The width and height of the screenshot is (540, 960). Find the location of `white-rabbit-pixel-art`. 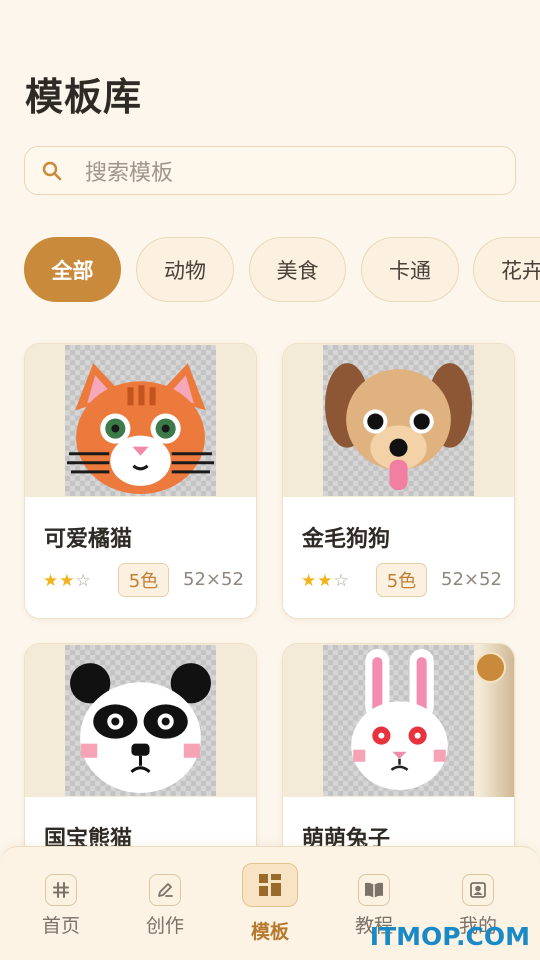

white-rabbit-pixel-art is located at coordinates (398, 720).